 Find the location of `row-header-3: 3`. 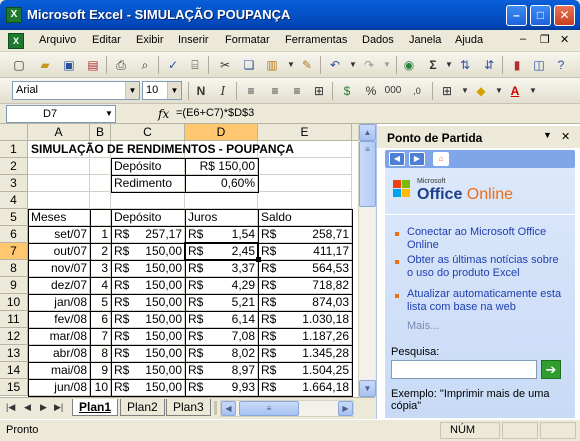

row-header-3: 3 is located at coordinates (14, 183).